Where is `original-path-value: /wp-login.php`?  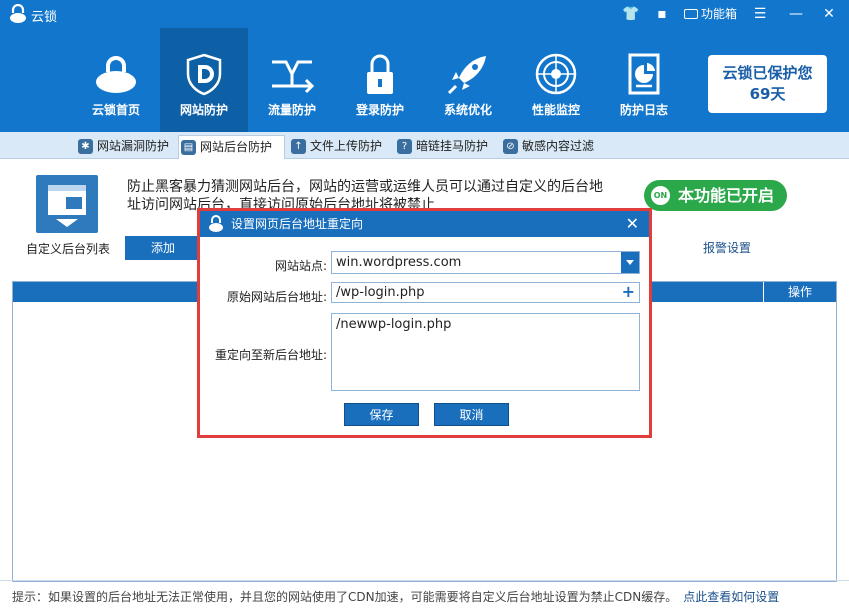
original-path-value: /wp-login.php is located at coordinates (380, 292).